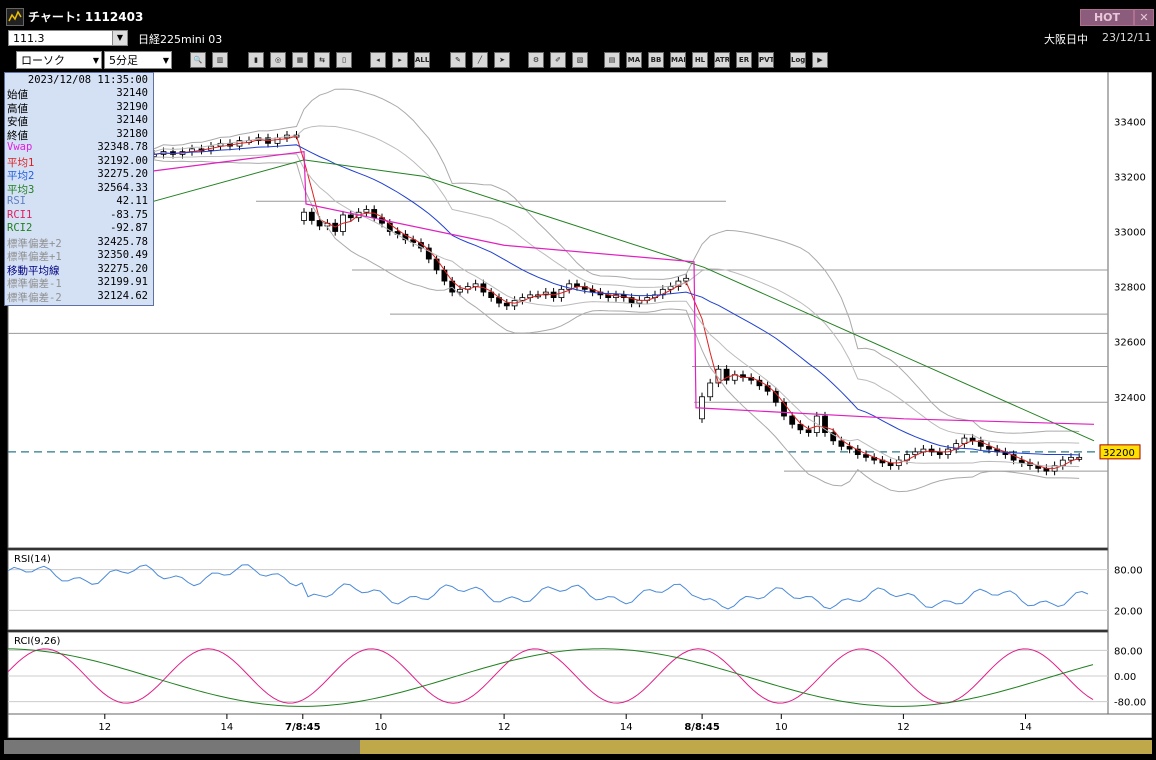 Image resolution: width=1156 pixels, height=760 pixels. What do you see at coordinates (756, 747) in the screenshot?
I see `scrollbar-thumb` at bounding box center [756, 747].